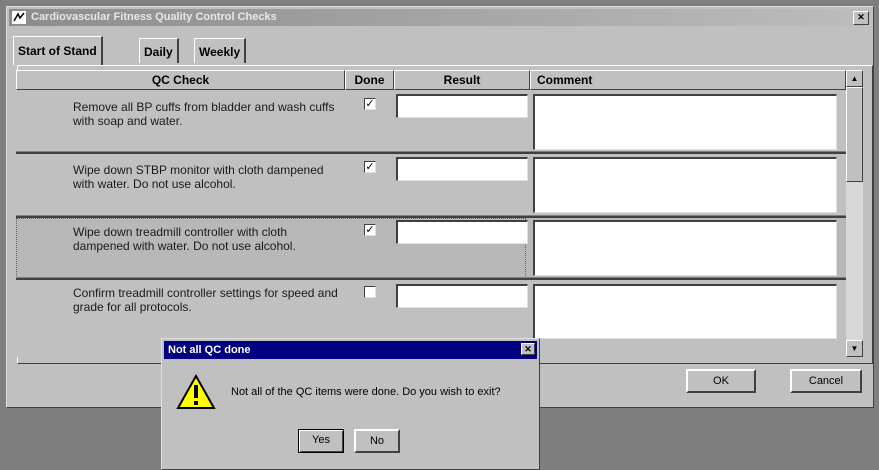 The width and height of the screenshot is (879, 470). I want to click on vertical-scrollbar: ▲ ▼, so click(854, 213).